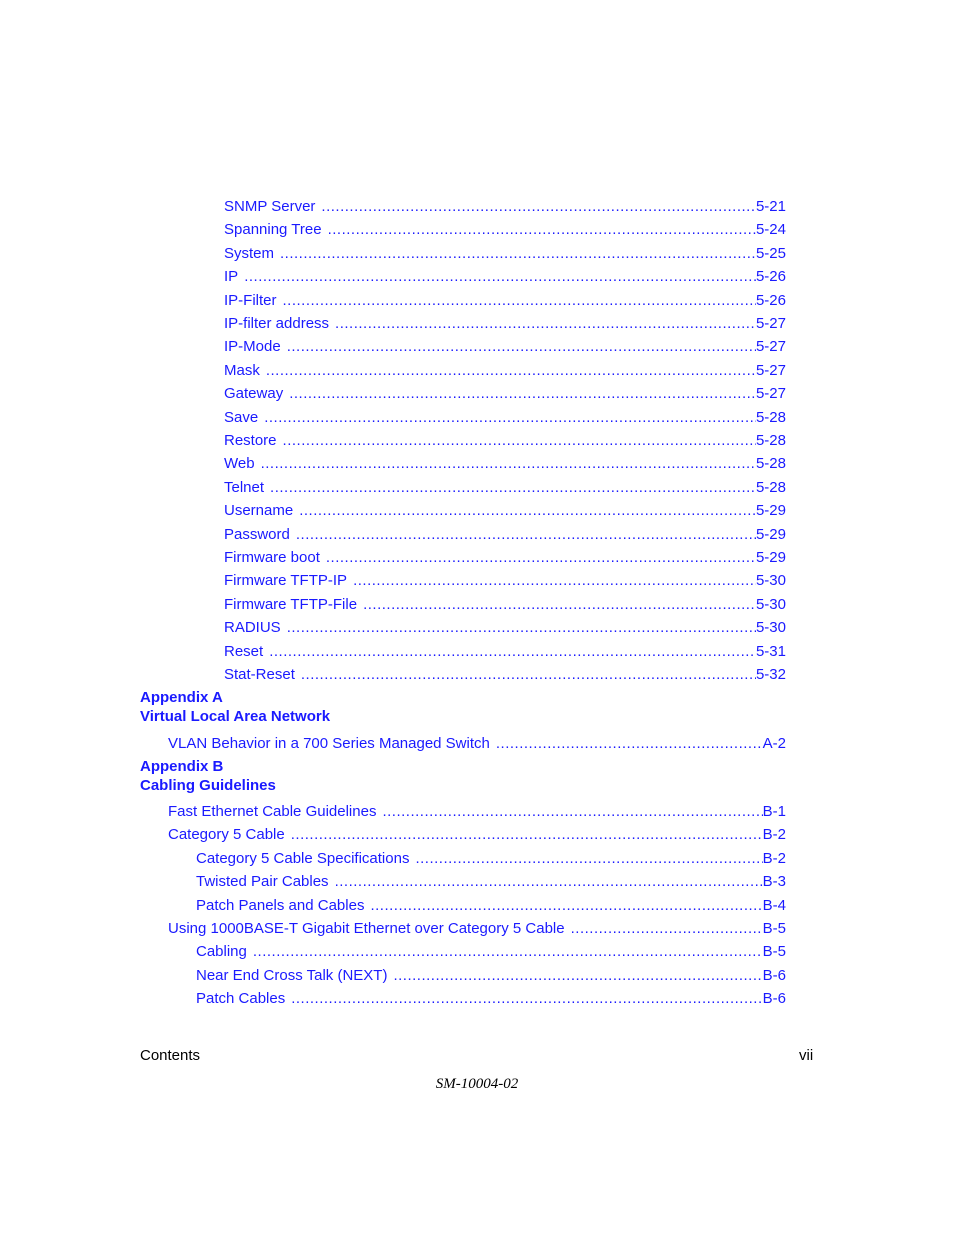  Describe the element at coordinates (477, 1084) in the screenshot. I see `document-id: SM-10004-02` at that location.